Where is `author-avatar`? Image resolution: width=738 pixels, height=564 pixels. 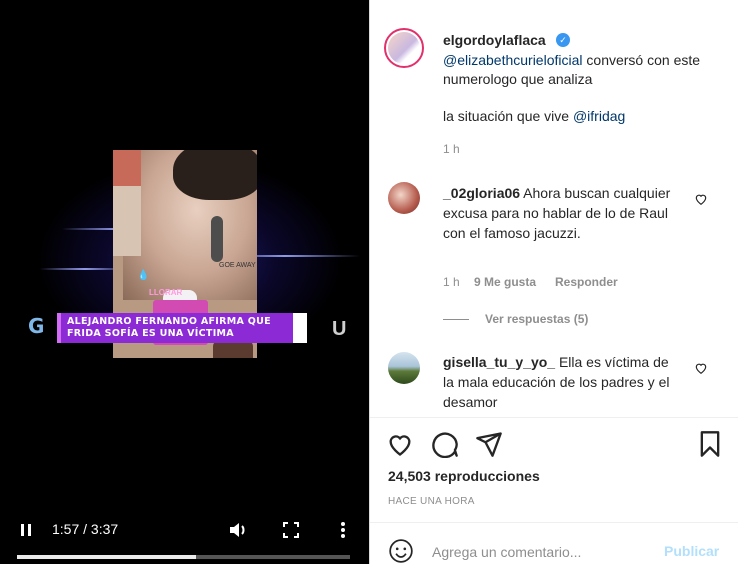
author-avatar is located at coordinates (404, 48).